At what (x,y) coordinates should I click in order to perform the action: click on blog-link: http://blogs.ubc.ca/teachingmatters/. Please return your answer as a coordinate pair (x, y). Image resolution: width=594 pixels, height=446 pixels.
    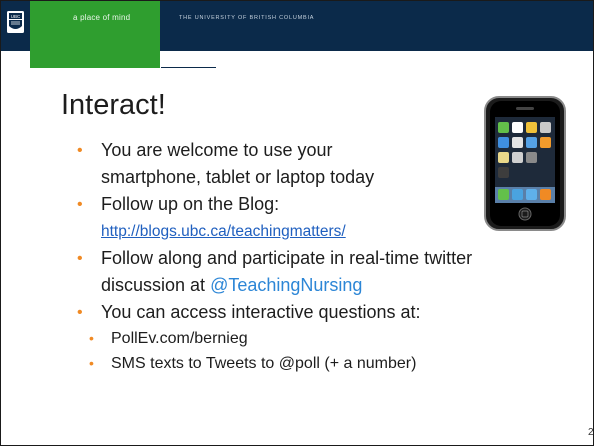
    Looking at the image, I should click on (339, 231).